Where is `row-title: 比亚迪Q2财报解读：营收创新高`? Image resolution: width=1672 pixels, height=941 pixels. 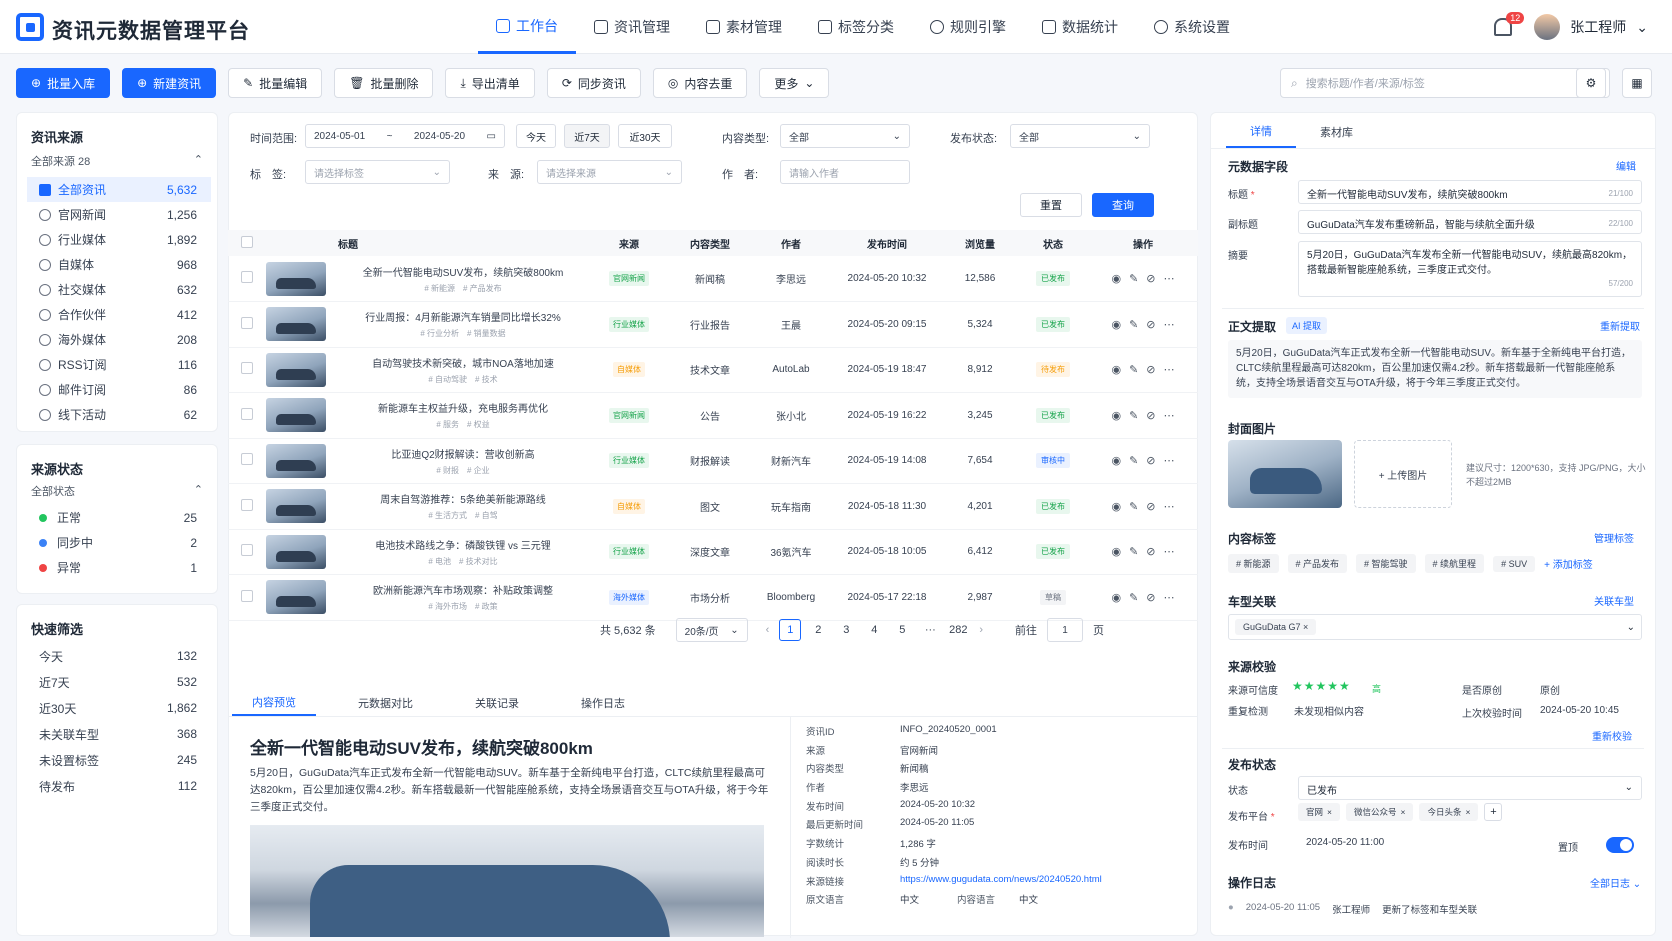 row-title: 比亚迪Q2财报解读：营收创新高 is located at coordinates (463, 453).